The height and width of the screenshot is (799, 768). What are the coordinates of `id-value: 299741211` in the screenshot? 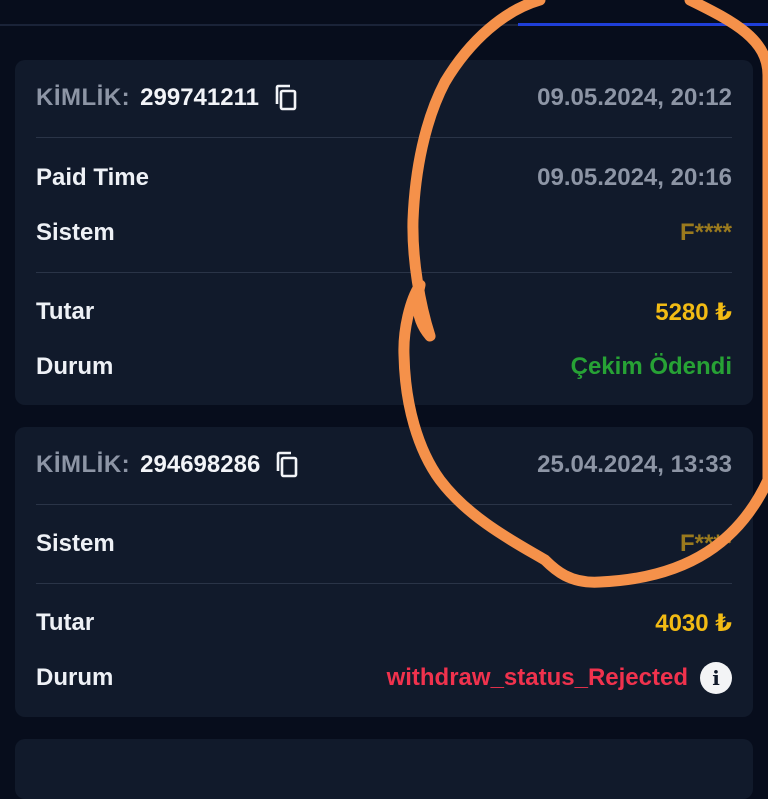 It's located at (199, 97).